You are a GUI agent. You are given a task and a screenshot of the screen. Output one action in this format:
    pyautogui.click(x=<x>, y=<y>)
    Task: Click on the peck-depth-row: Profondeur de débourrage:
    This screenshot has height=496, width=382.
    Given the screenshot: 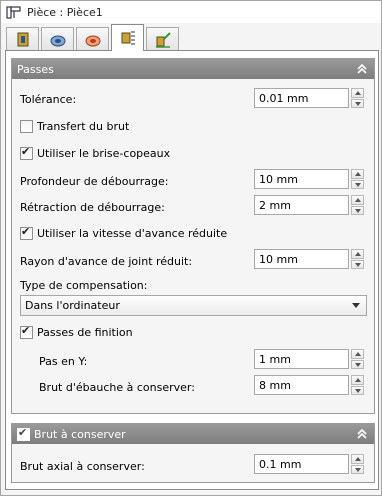 What is the action you would take?
    pyautogui.click(x=94, y=181)
    